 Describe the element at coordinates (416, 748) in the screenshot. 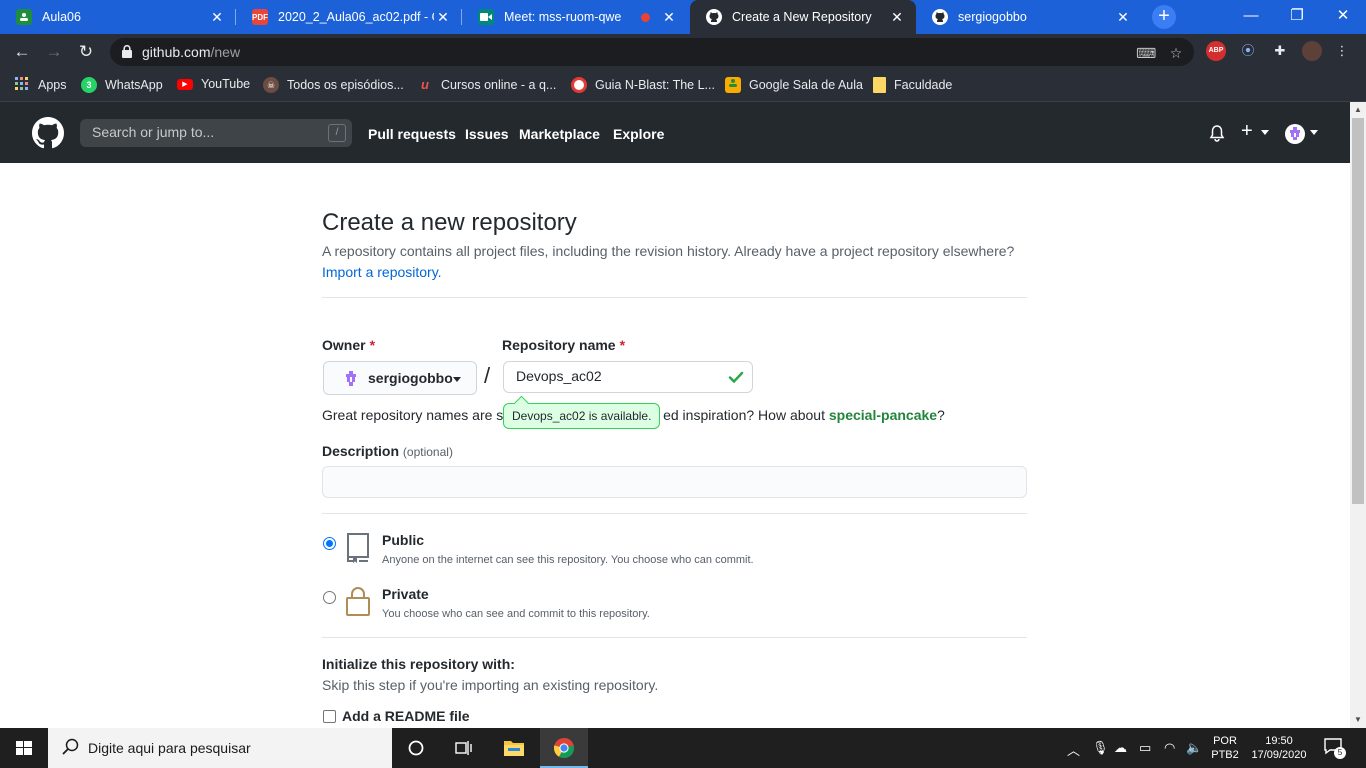

I see `cortana-icon` at that location.